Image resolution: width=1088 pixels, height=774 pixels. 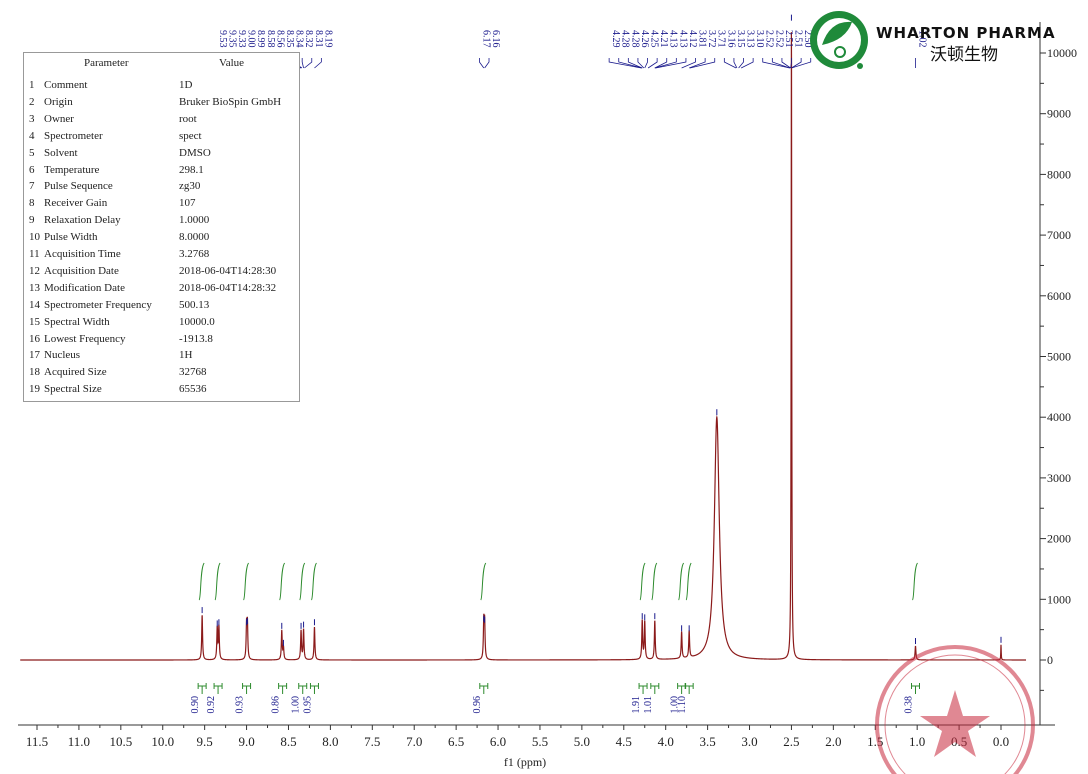 What do you see at coordinates (270, 39) in the screenshot?
I see `peak-label: 8.58` at bounding box center [270, 39].